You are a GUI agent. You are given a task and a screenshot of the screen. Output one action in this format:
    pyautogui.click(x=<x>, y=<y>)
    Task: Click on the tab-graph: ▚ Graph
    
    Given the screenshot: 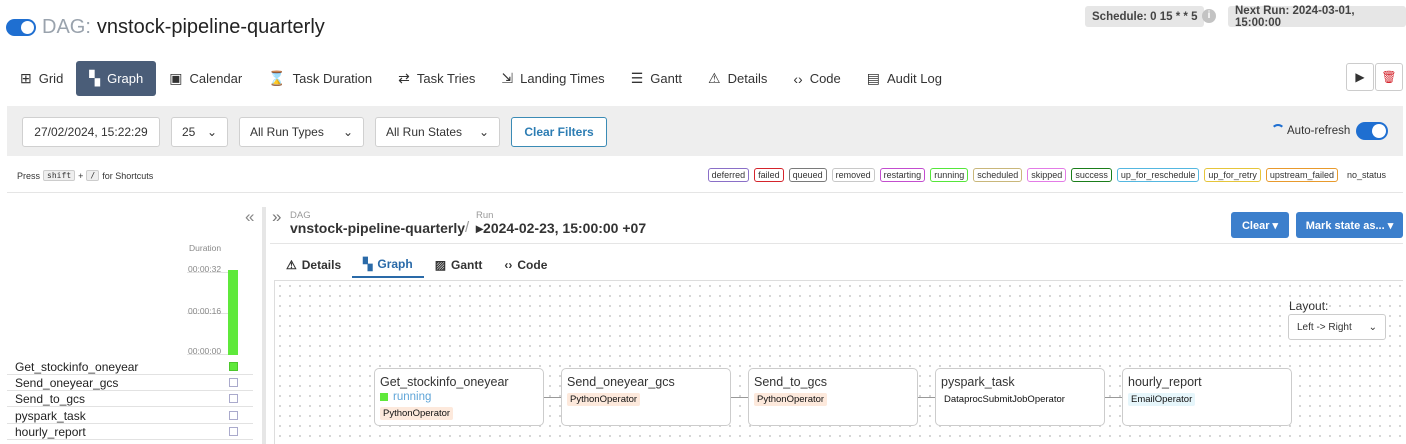 What is the action you would take?
    pyautogui.click(x=388, y=265)
    